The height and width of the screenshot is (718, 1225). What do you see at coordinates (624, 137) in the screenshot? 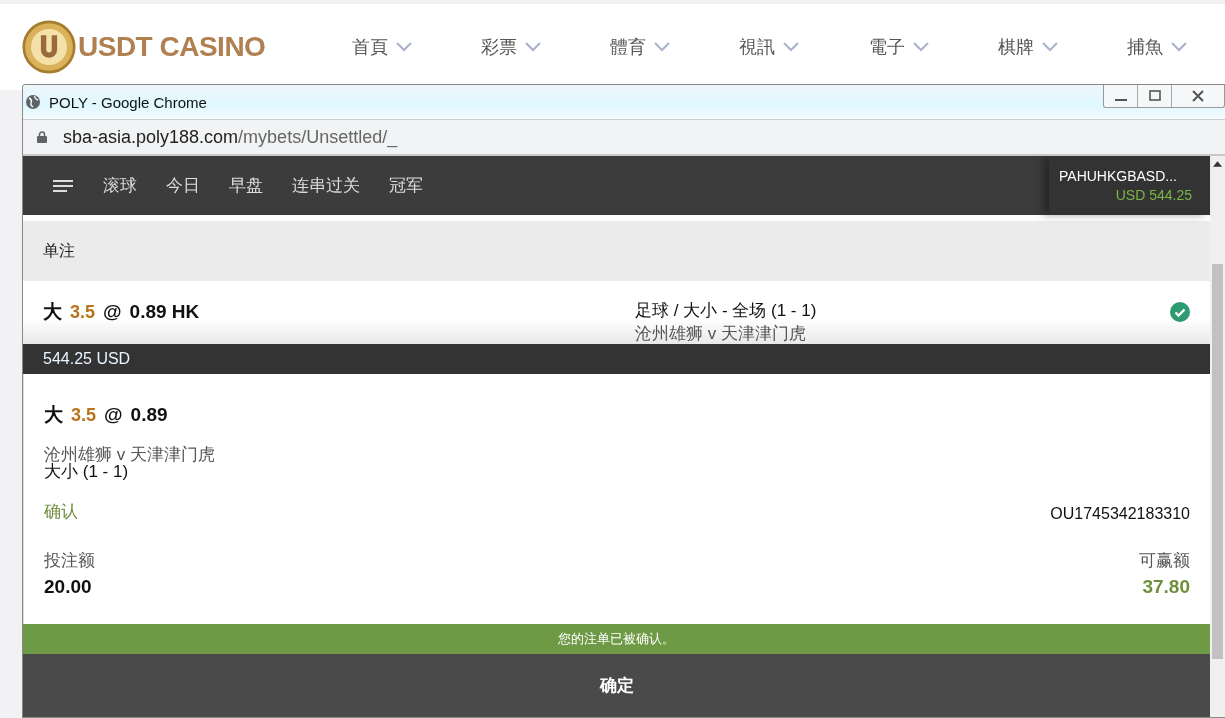
I see `address-bar: sba-asia.poly188.com/mybets/Unsettled/_` at bounding box center [624, 137].